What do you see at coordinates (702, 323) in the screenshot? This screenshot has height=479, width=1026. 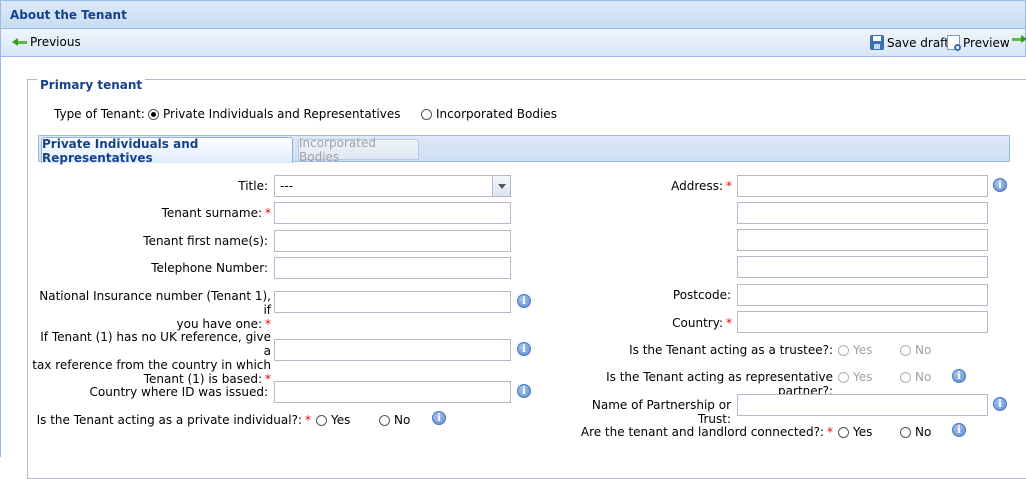 I see `country-label: Country: *` at bounding box center [702, 323].